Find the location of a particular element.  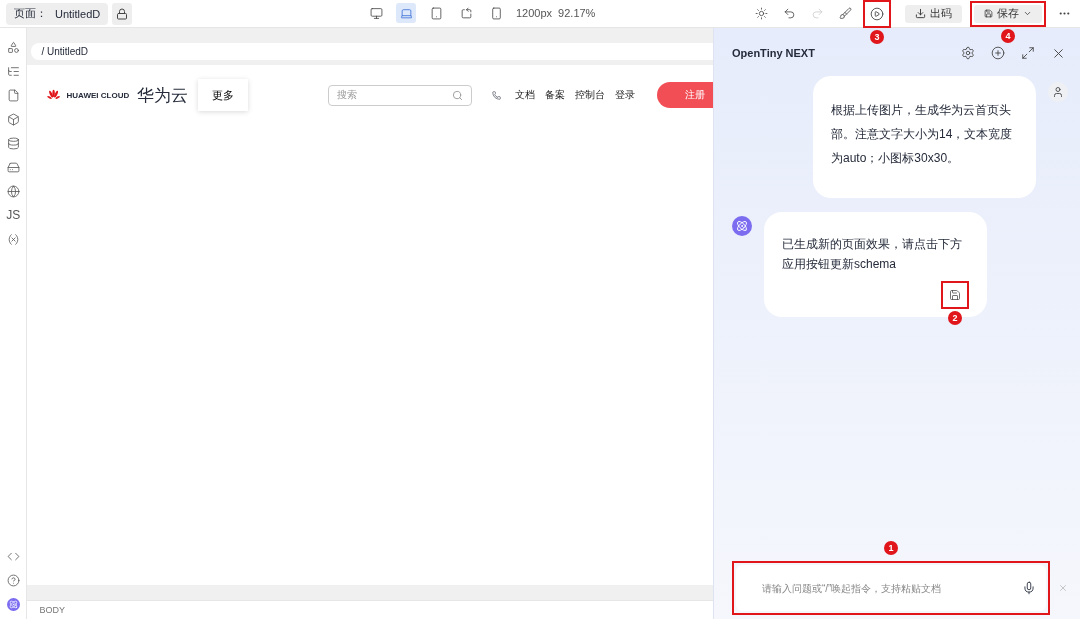

laptop-icon is located at coordinates (406, 13).